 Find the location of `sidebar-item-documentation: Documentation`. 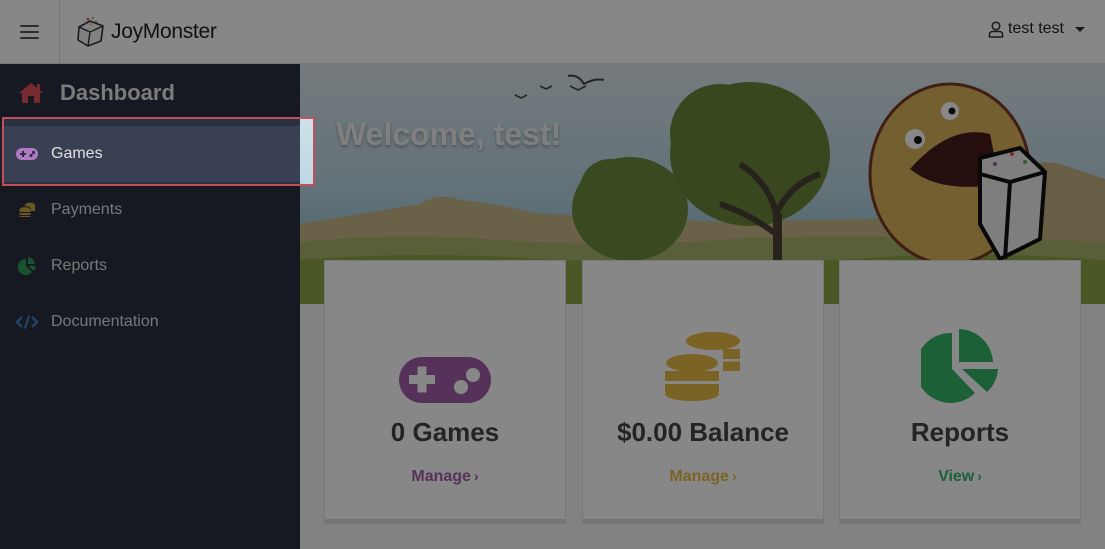

sidebar-item-documentation: Documentation is located at coordinates (150, 322).